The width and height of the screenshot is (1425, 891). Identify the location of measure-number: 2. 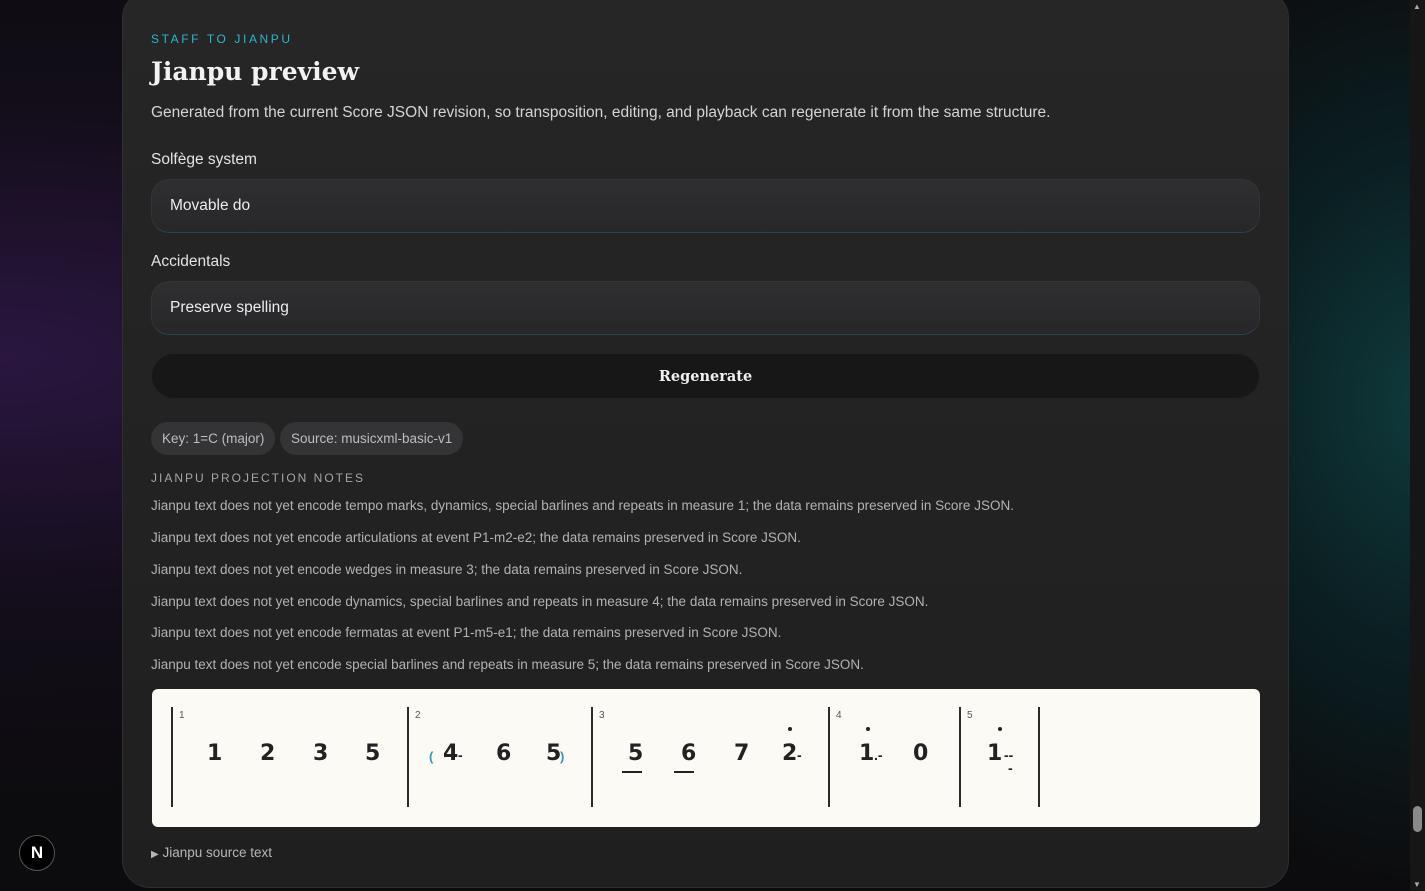
(418, 715).